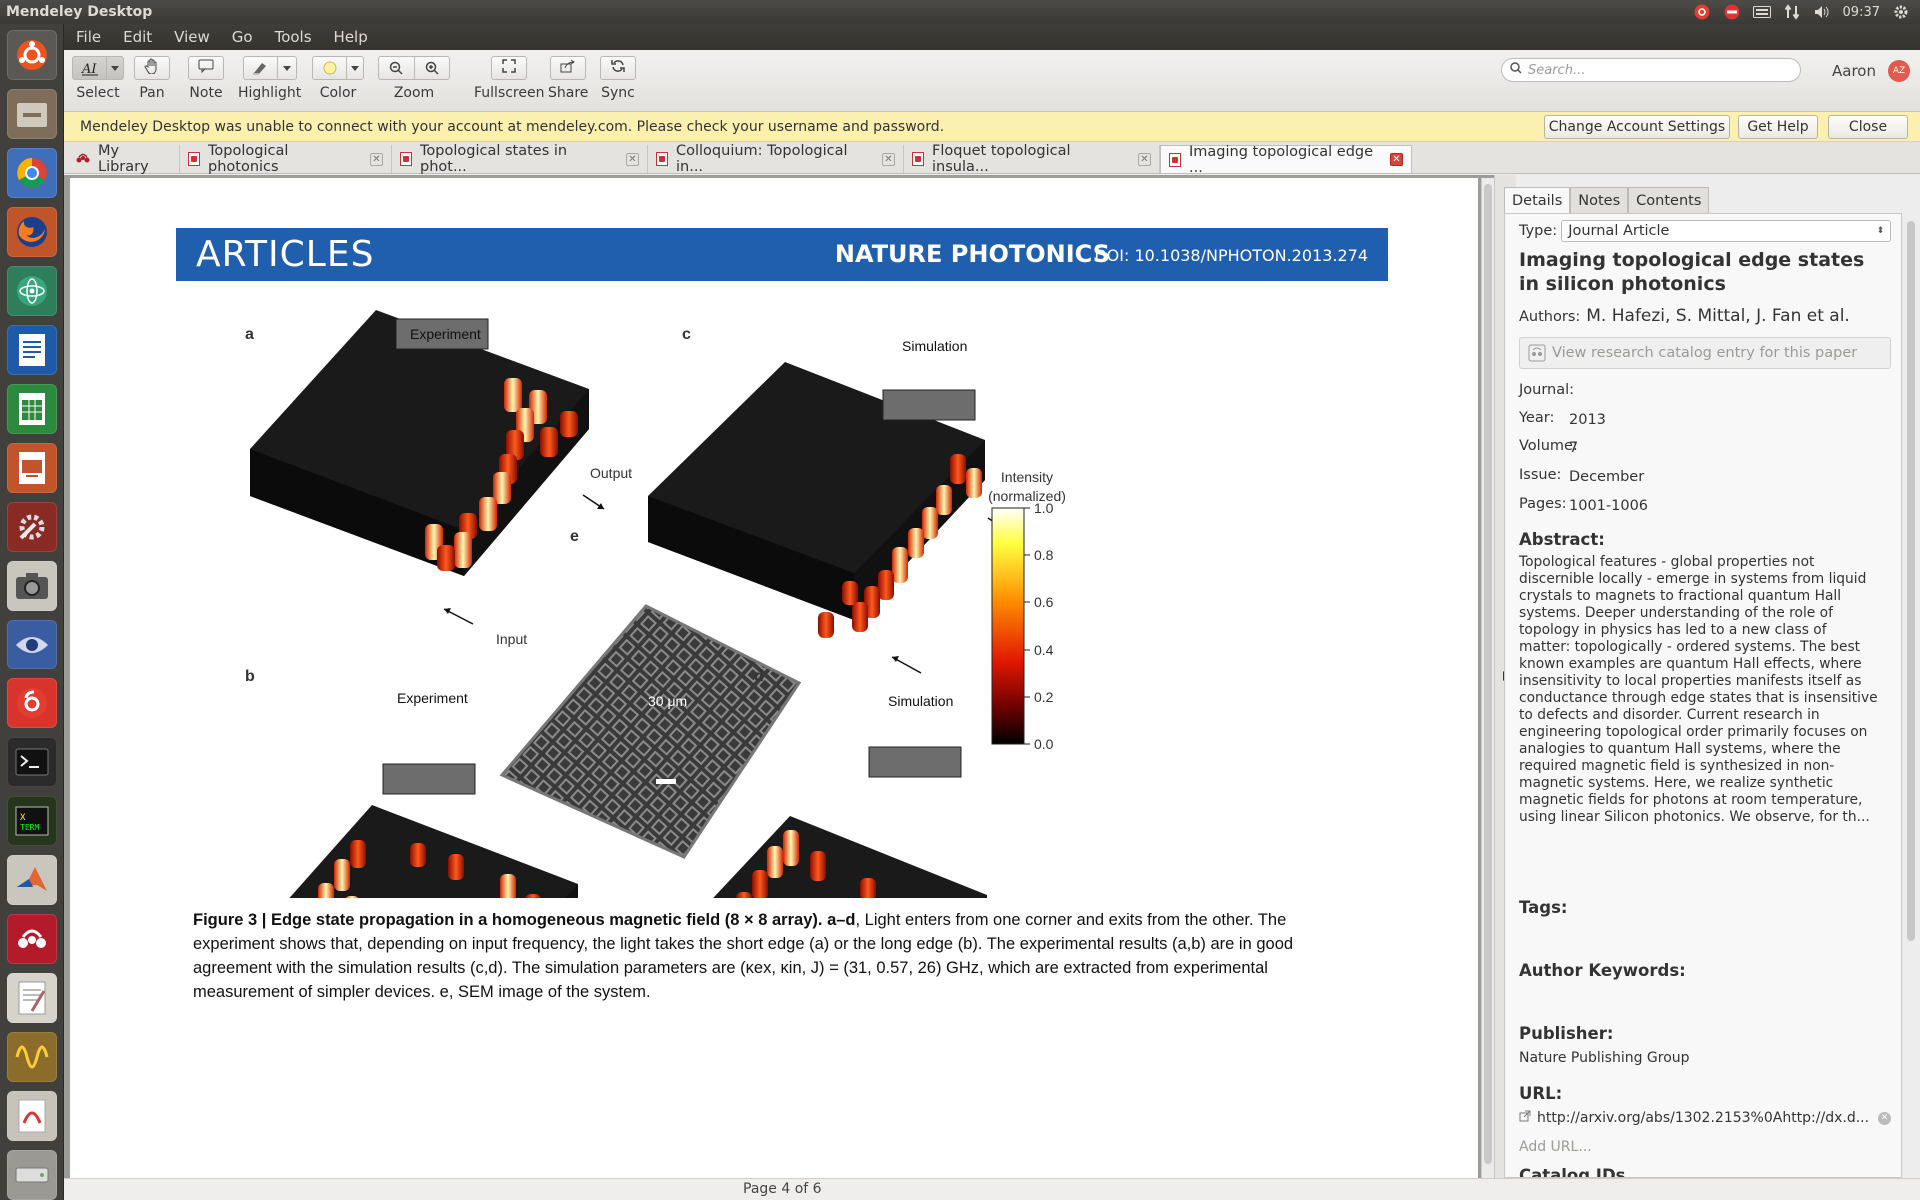  Describe the element at coordinates (31, 821) in the screenshot. I see `xterm-icon: X TERM` at that location.